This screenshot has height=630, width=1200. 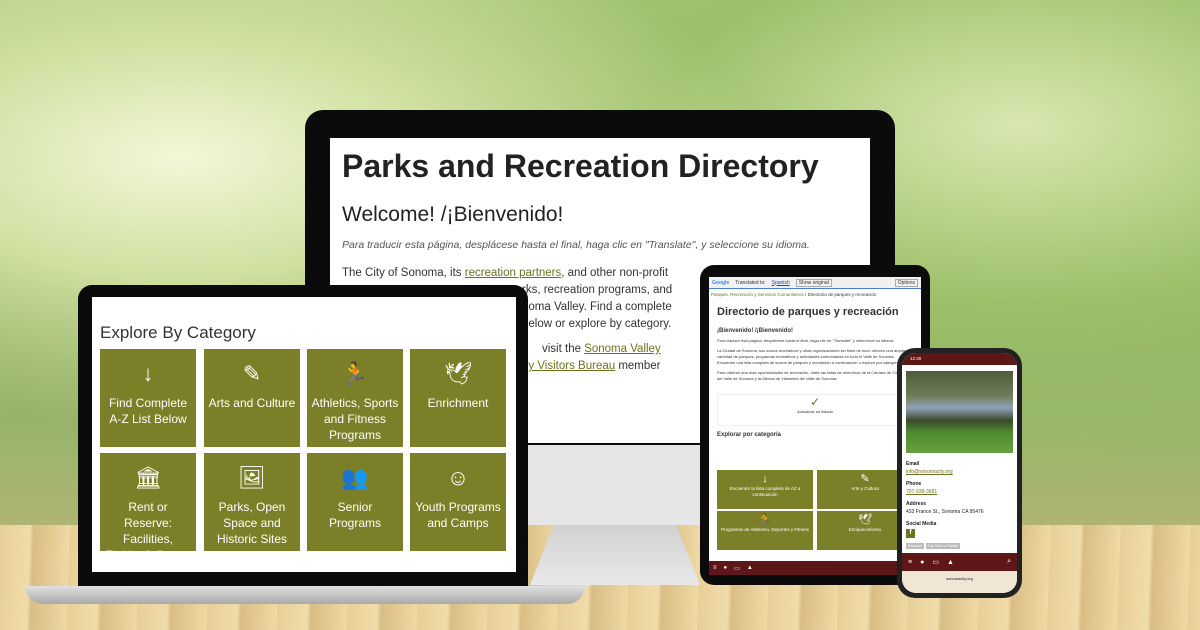 I want to click on category-tile: 🖼 Parks, Open Space and Historic Sites, so click(x=252, y=502).